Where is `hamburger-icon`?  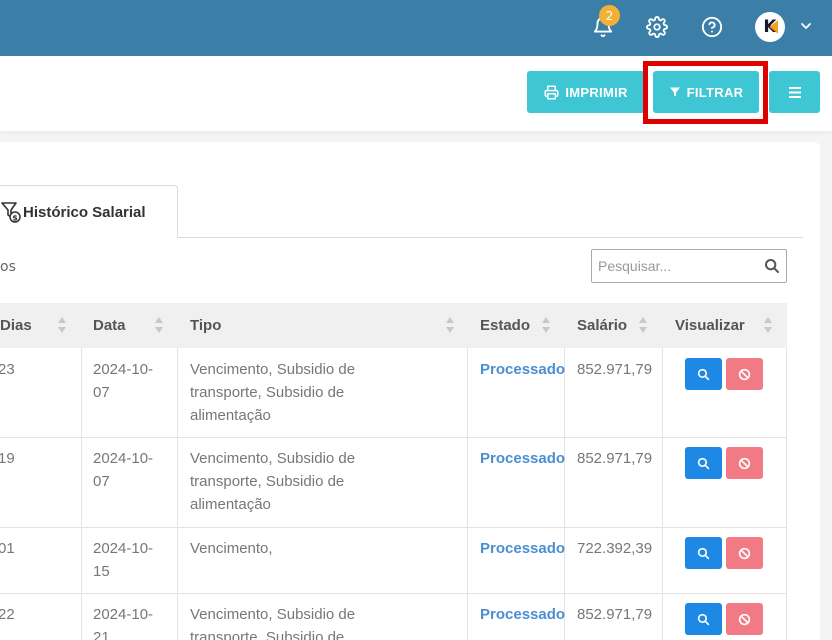 hamburger-icon is located at coordinates (794, 92).